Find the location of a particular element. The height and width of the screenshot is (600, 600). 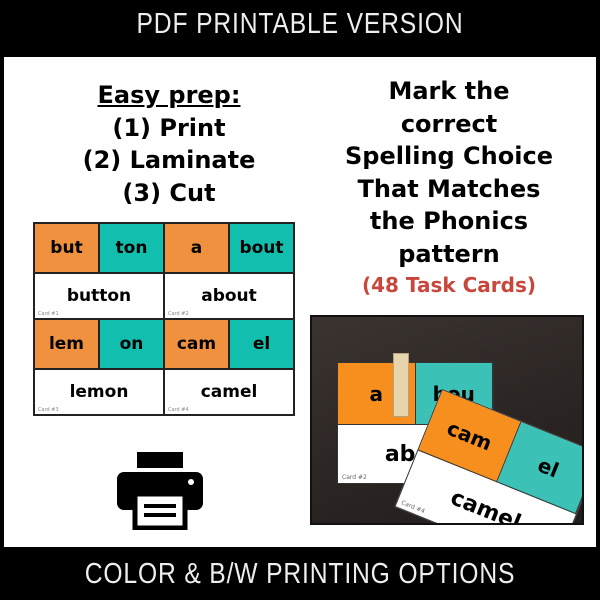

card-label: Card #3 is located at coordinates (48, 410).